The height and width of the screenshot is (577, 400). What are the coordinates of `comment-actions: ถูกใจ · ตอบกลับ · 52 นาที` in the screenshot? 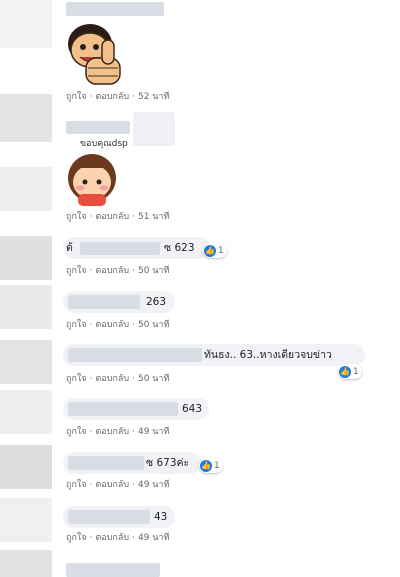 It's located at (118, 97).